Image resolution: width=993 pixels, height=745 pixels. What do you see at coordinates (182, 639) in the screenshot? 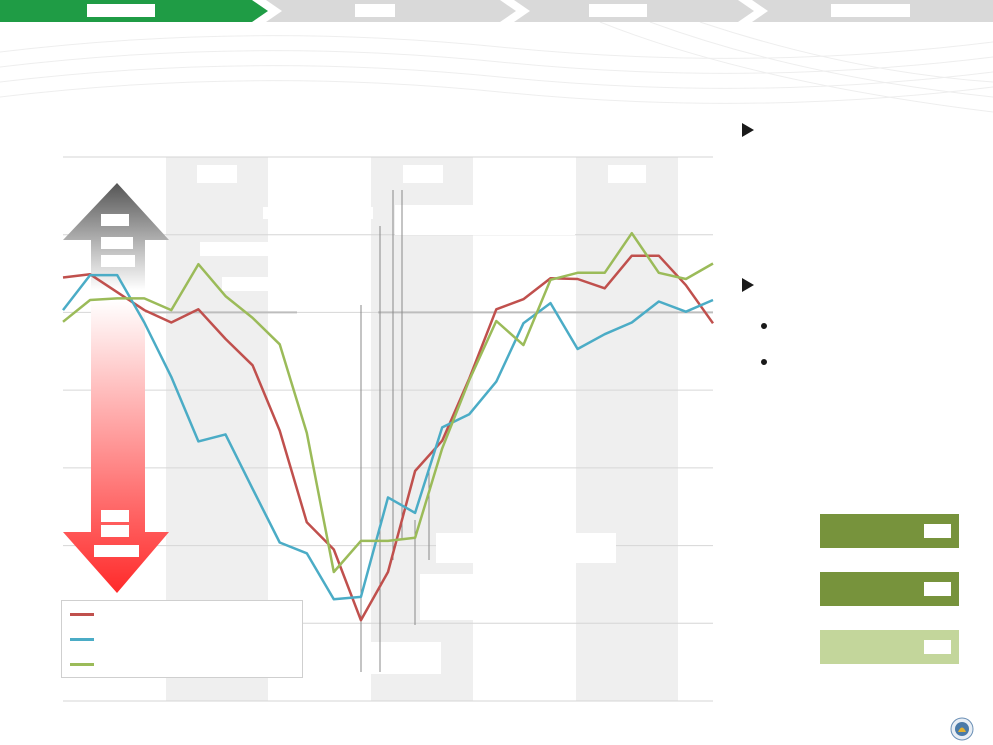
I see `chart-legend` at bounding box center [182, 639].